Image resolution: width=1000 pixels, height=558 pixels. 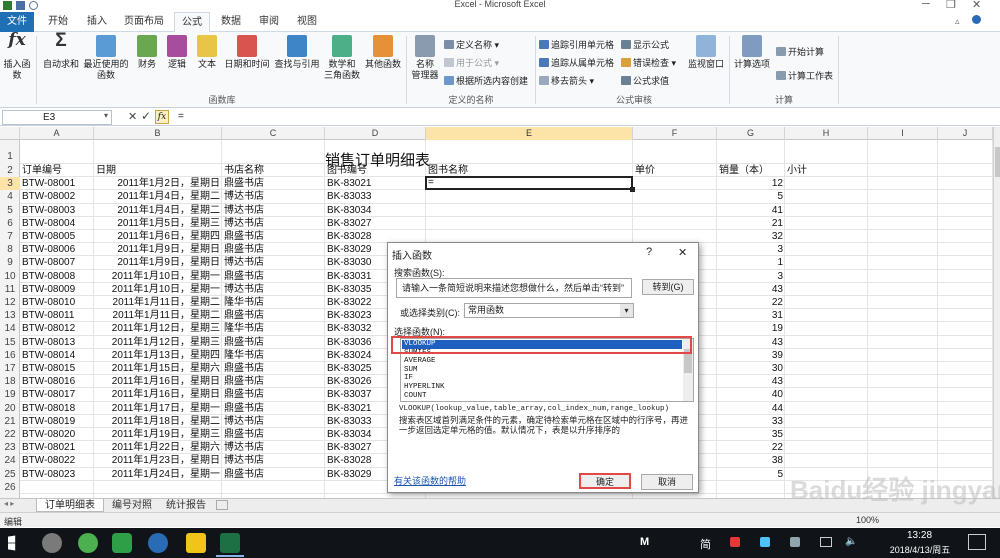 I want to click on help-link: 有关该函数的帮助, so click(x=430, y=480).